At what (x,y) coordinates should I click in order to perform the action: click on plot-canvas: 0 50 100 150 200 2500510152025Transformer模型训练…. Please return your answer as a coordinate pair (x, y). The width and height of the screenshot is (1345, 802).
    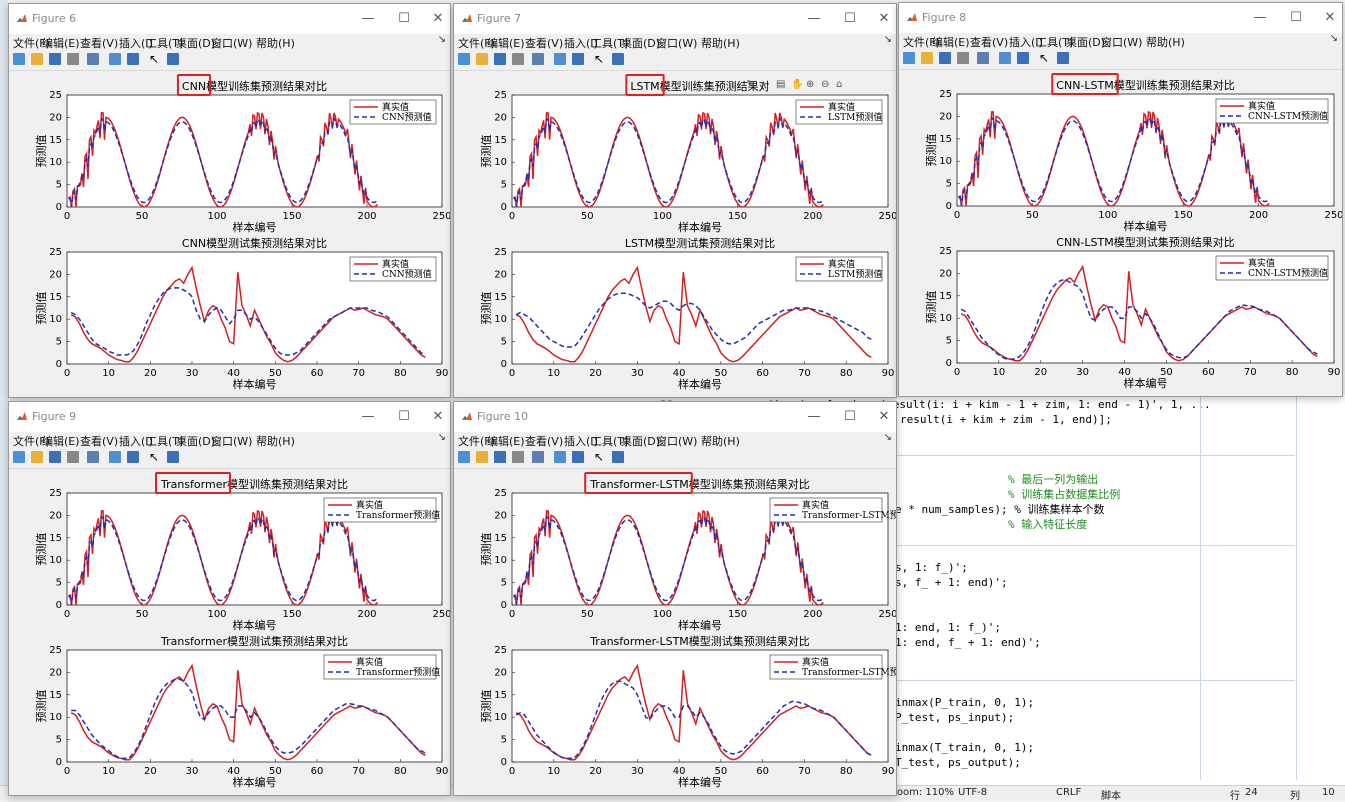
    Looking at the image, I should click on (229, 632).